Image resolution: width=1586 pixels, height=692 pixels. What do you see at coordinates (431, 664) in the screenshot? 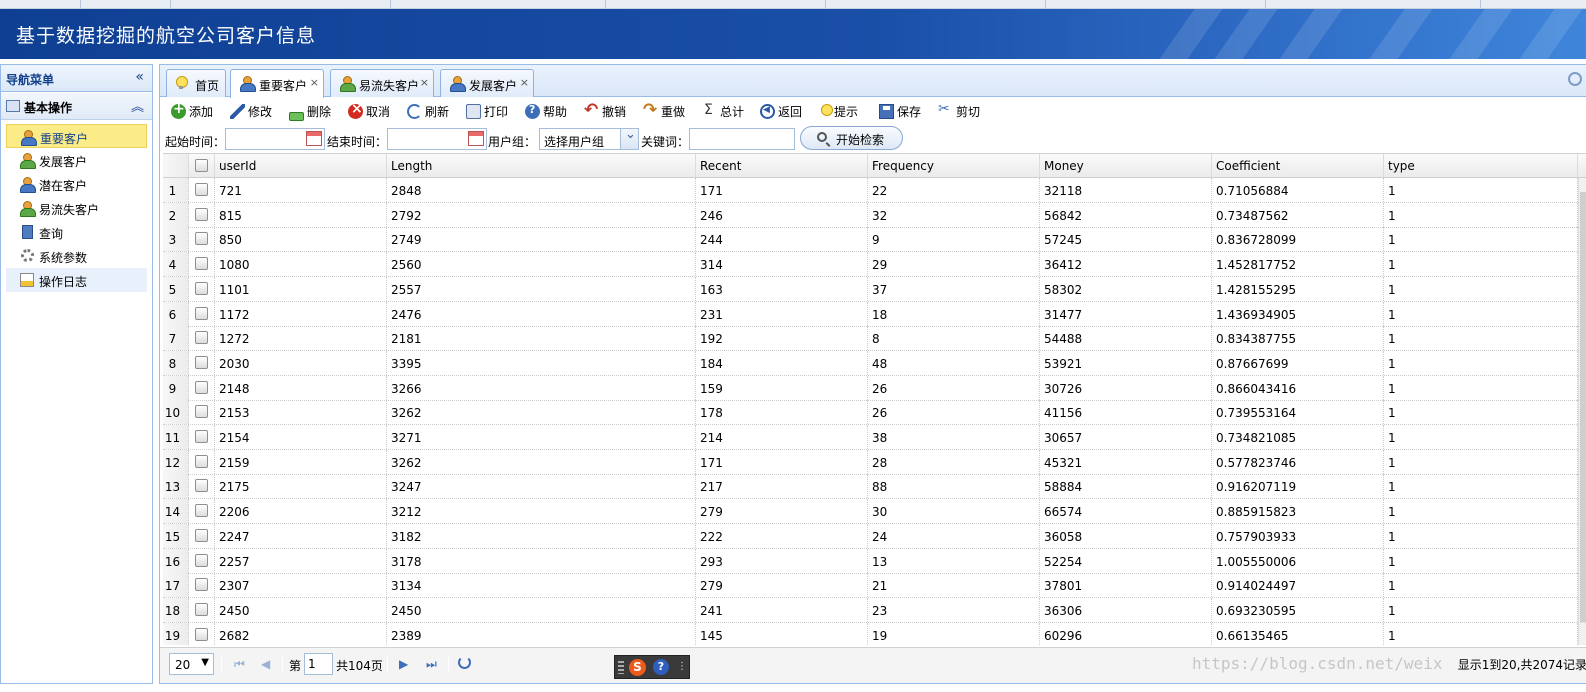
I see `last-page-icon: ⏭` at bounding box center [431, 664].